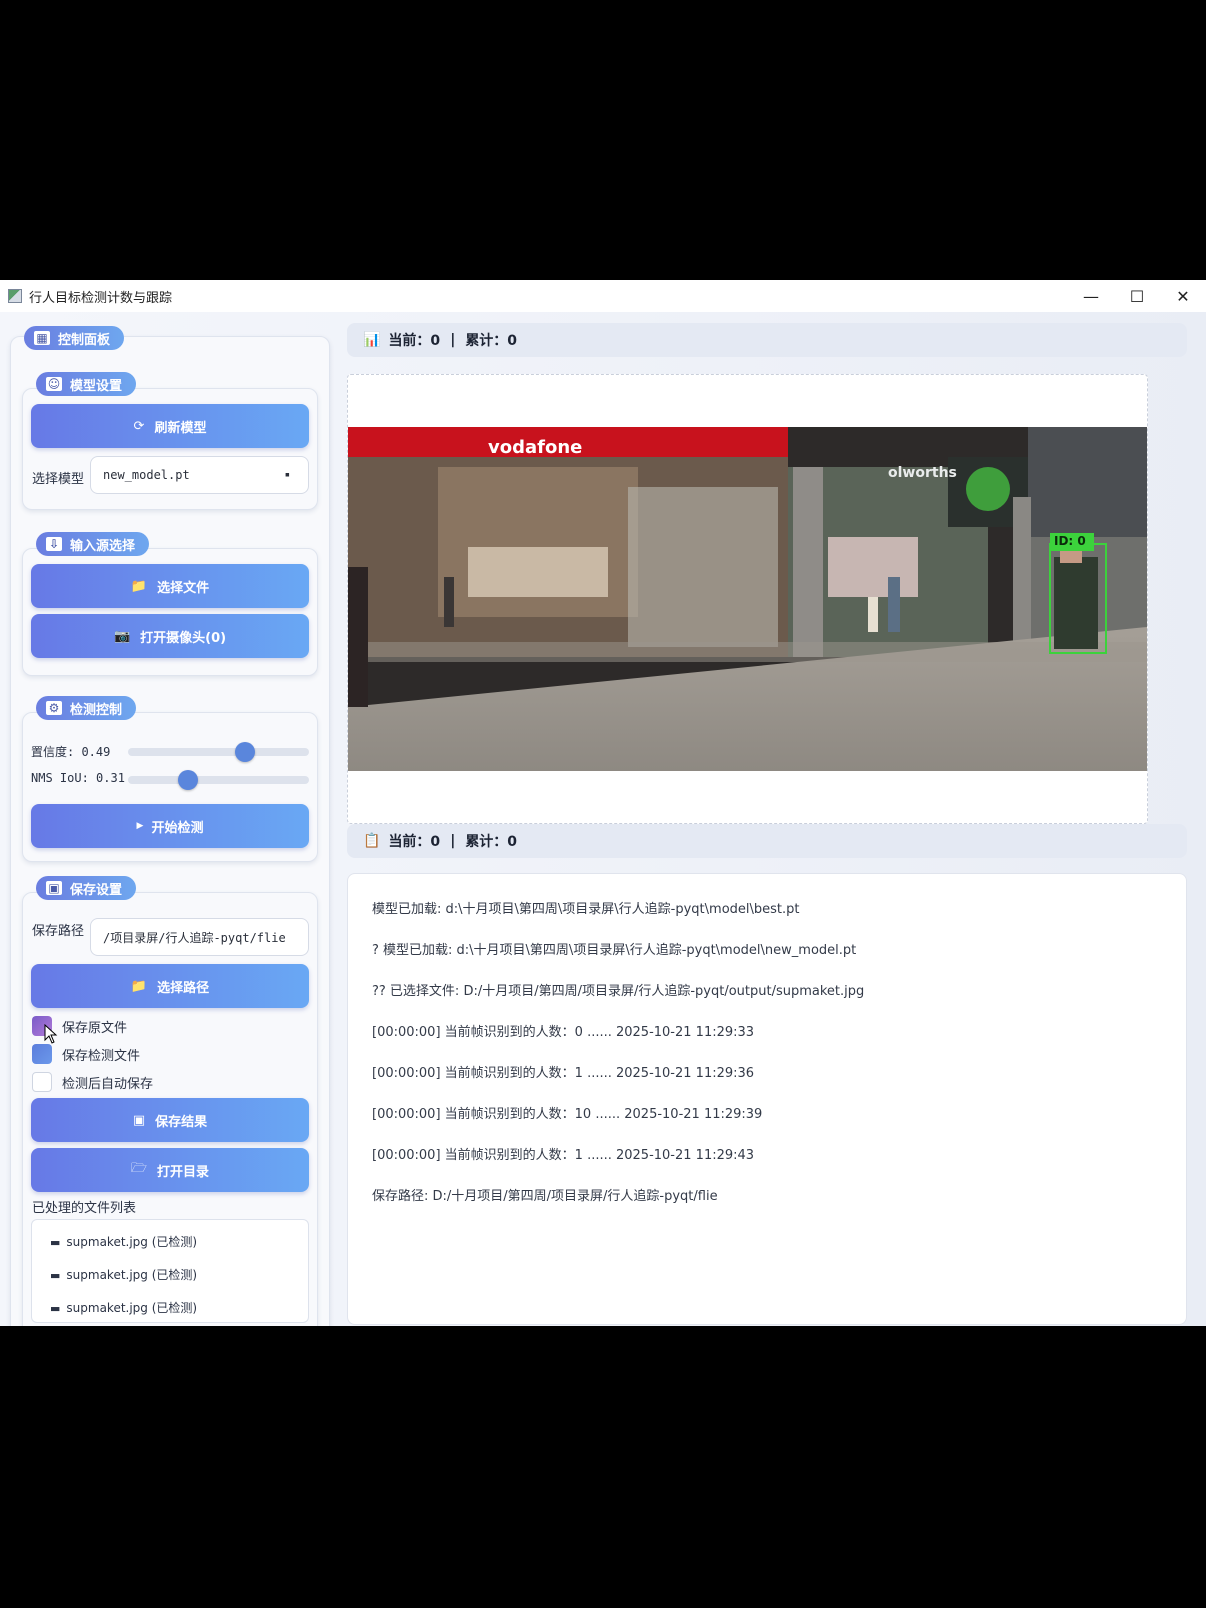 The width and height of the screenshot is (1206, 1608). Describe the element at coordinates (194, 937) in the screenshot. I see `save-path-value: /项目录屏/行人追踪-pyqt/flie` at that location.